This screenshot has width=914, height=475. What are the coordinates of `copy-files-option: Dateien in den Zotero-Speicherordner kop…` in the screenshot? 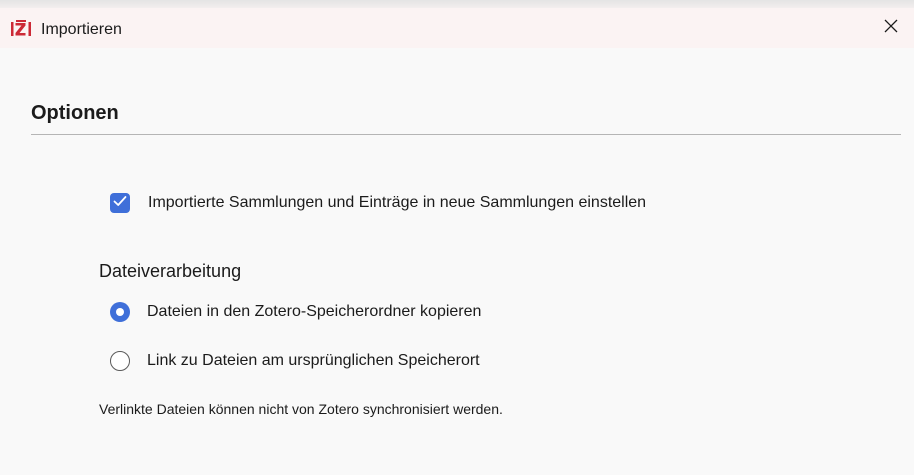 It's located at (295, 312).